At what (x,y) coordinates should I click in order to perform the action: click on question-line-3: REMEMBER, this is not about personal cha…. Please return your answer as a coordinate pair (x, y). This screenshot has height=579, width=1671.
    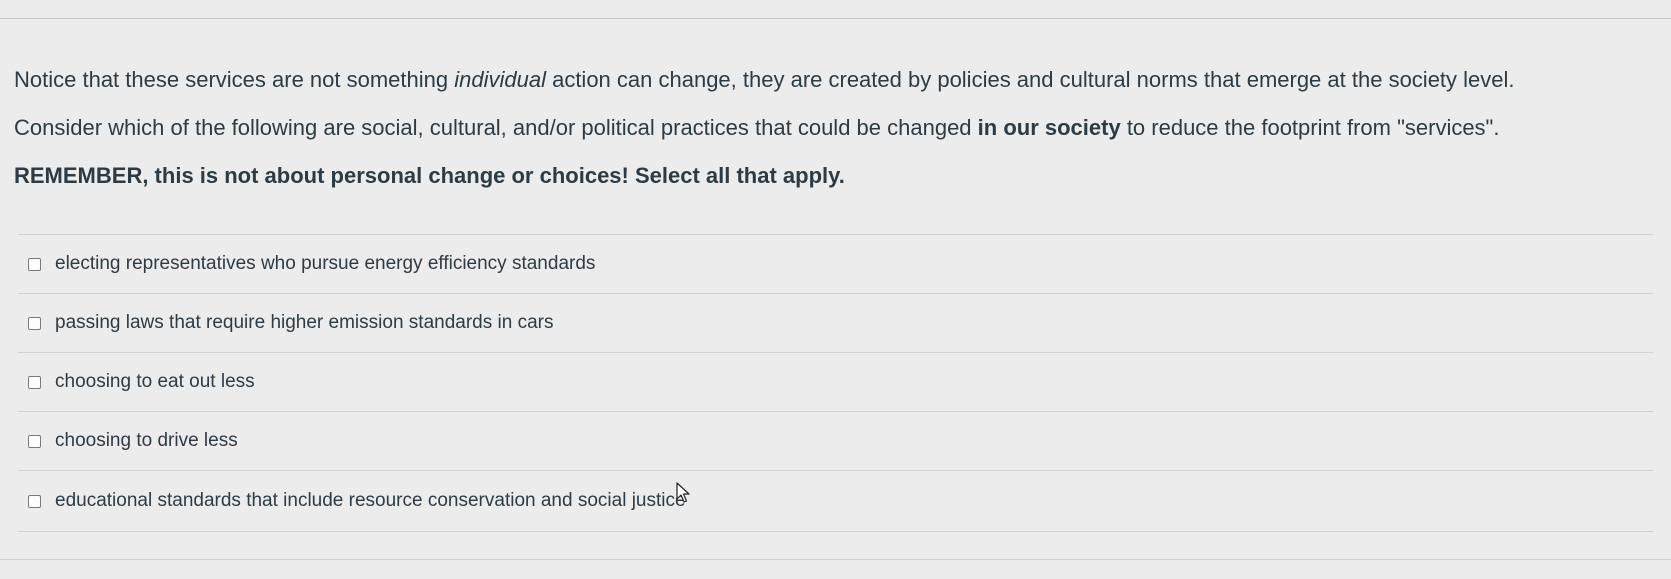
    Looking at the image, I should click on (429, 175).